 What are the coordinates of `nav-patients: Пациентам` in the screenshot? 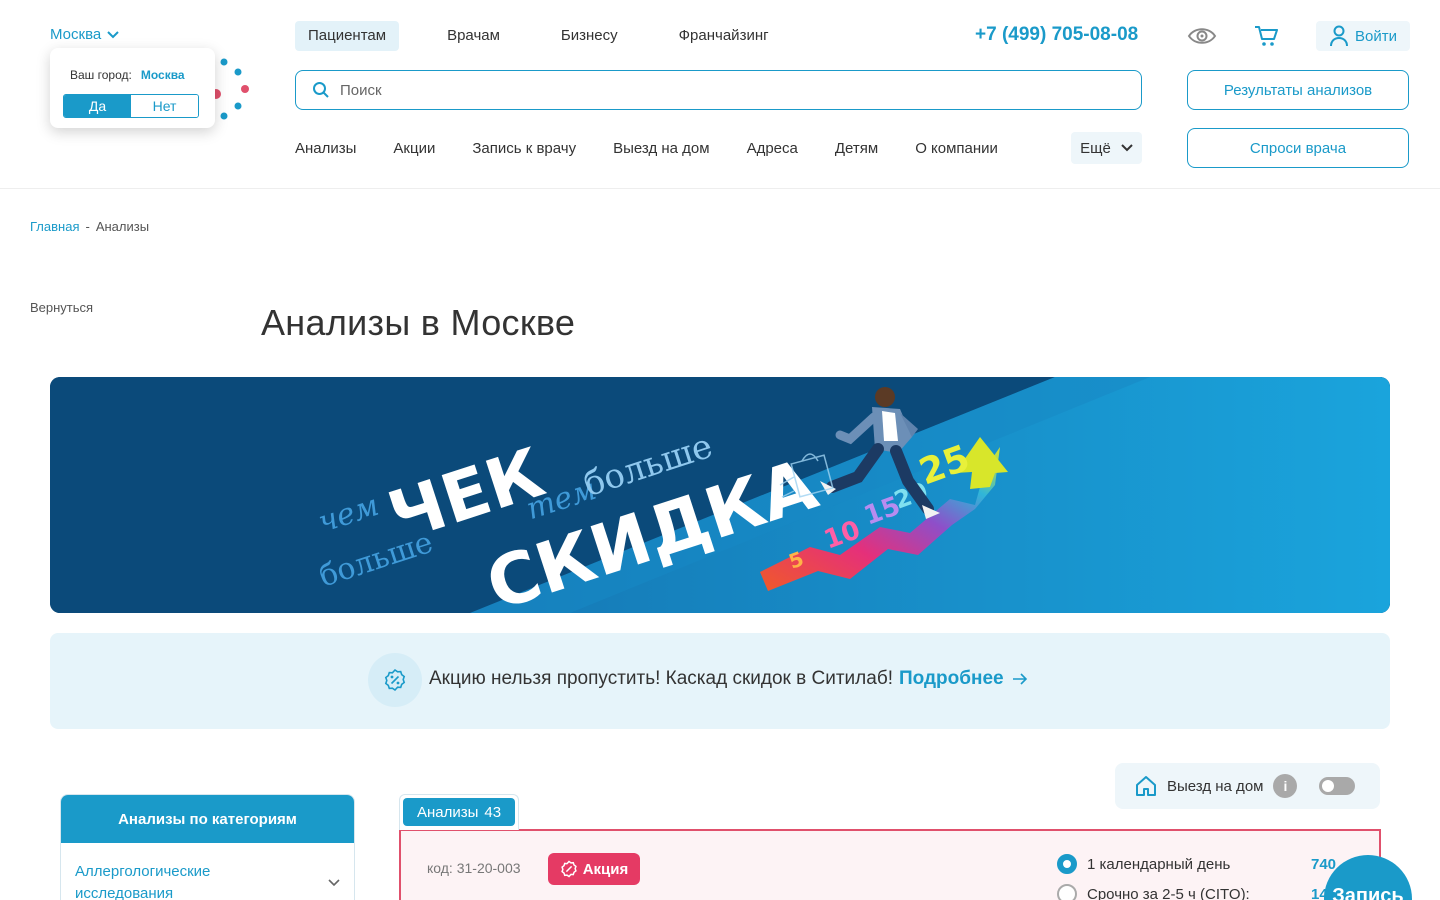 It's located at (347, 36).